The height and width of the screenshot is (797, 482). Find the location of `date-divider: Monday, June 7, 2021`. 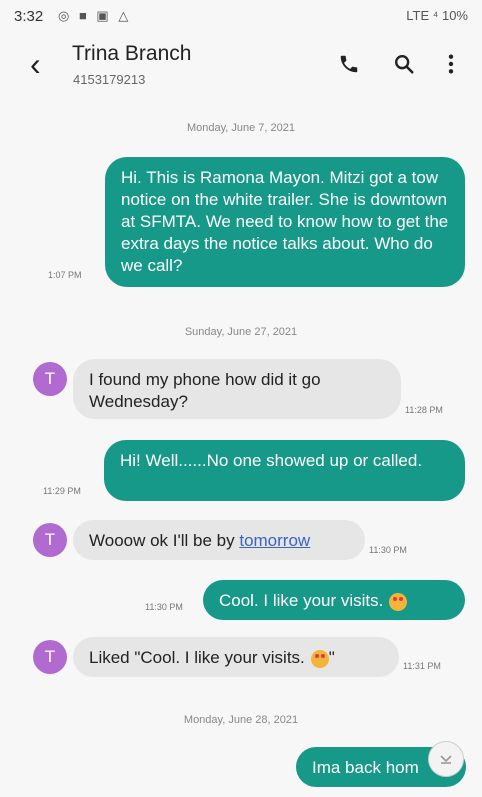

date-divider: Monday, June 7, 2021 is located at coordinates (241, 128).